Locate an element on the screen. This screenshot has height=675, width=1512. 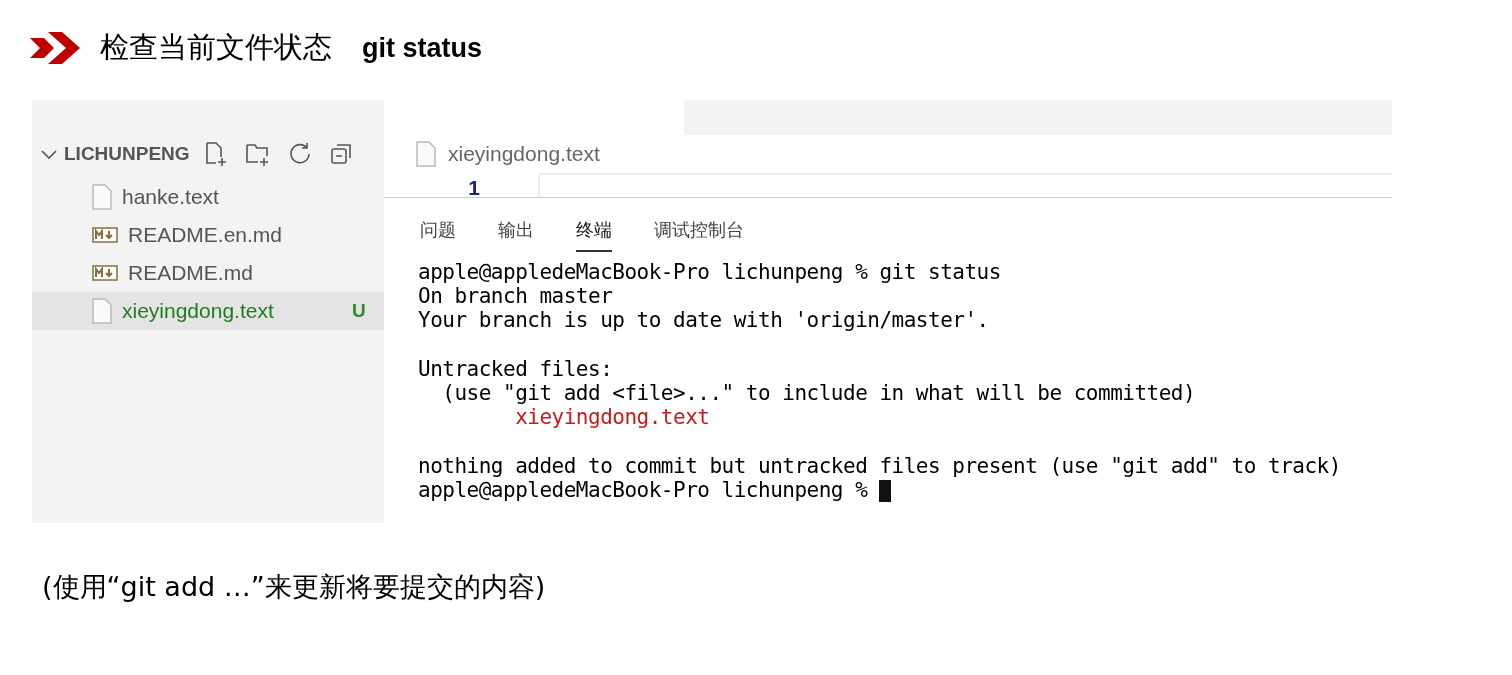
terminal-line: On branch master is located at coordinates (515, 296).